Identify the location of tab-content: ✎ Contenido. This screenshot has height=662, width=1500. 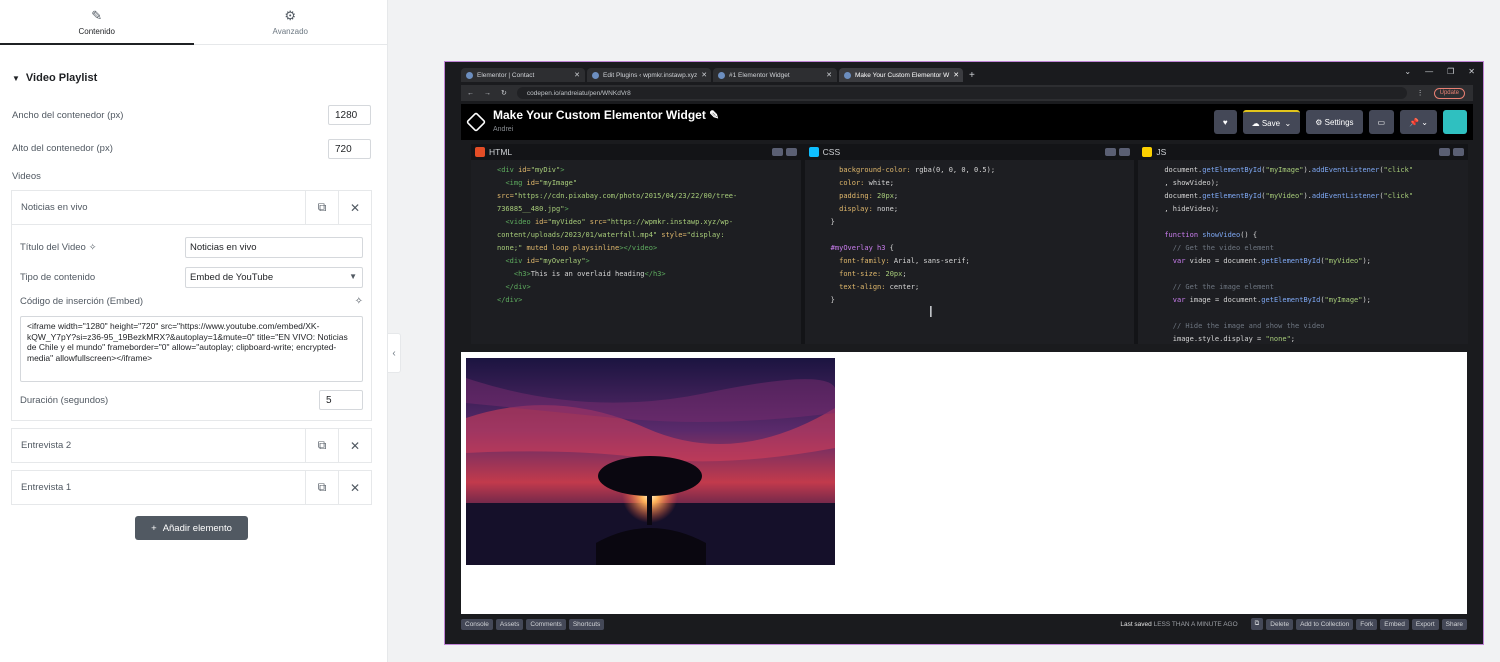
(97, 22).